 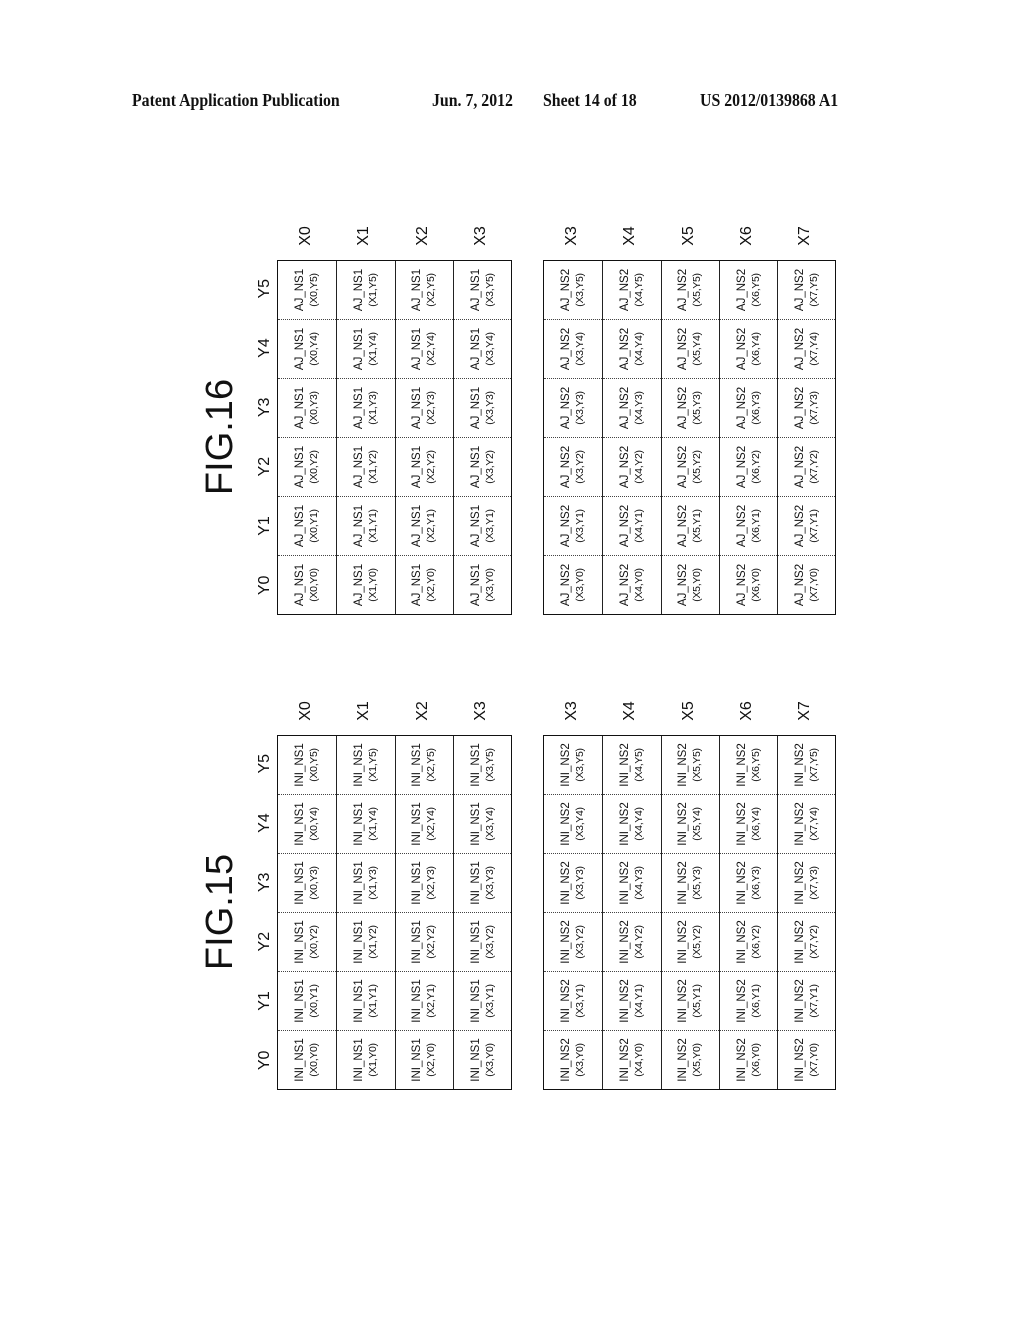 I want to click on table-cell: INI_NS2 (X7,Y3), so click(x=807, y=883).